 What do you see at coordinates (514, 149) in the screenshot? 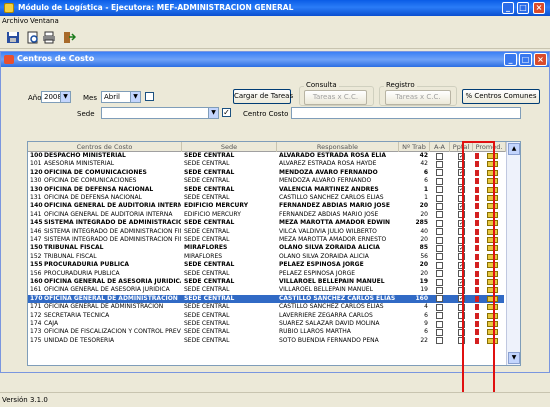
I see `scroll-up-icon: ▲` at bounding box center [514, 149].